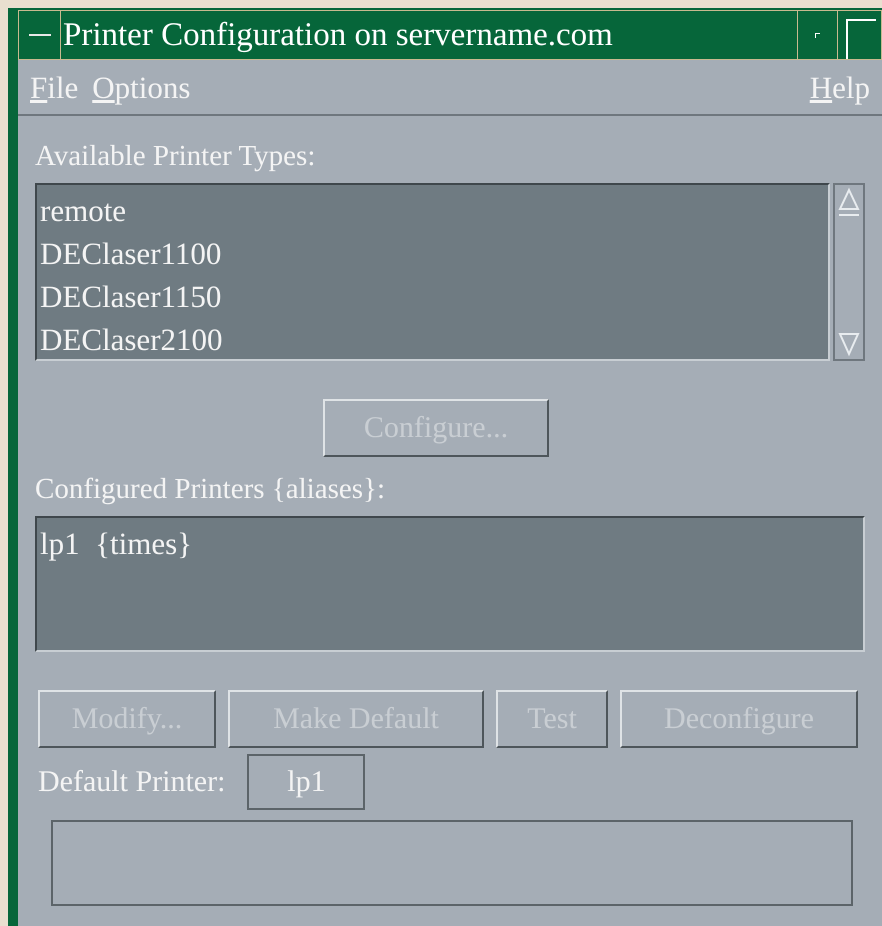 This screenshot has height=926, width=882. What do you see at coordinates (131, 253) in the screenshot?
I see `list-item: DEClaser1100` at bounding box center [131, 253].